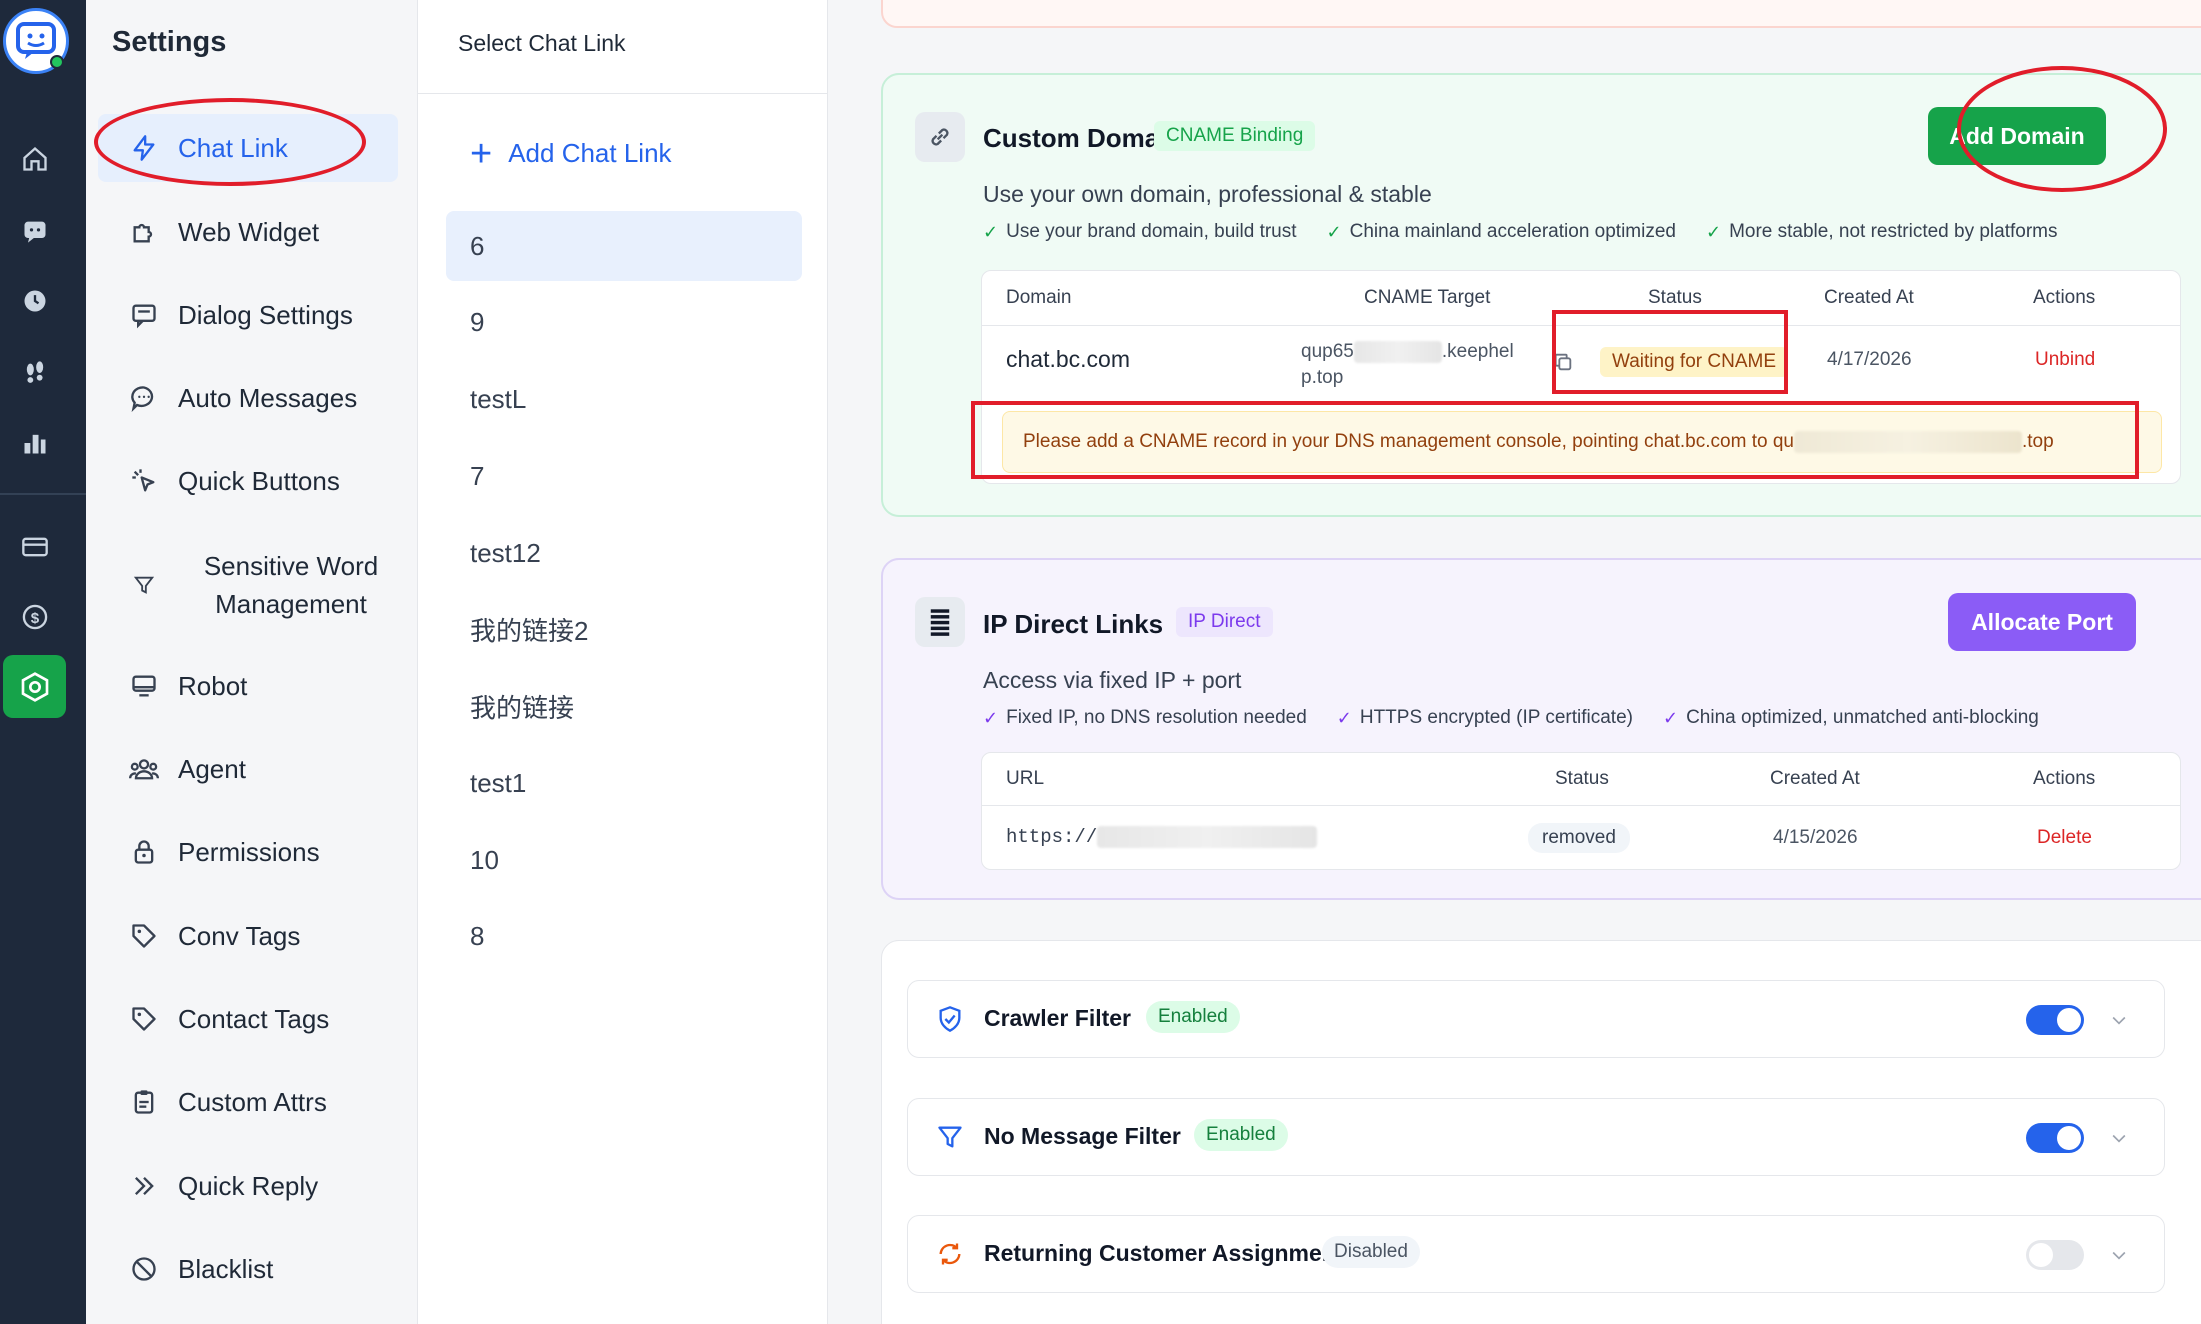  What do you see at coordinates (624, 476) in the screenshot?
I see `chat-link-item: 7` at bounding box center [624, 476].